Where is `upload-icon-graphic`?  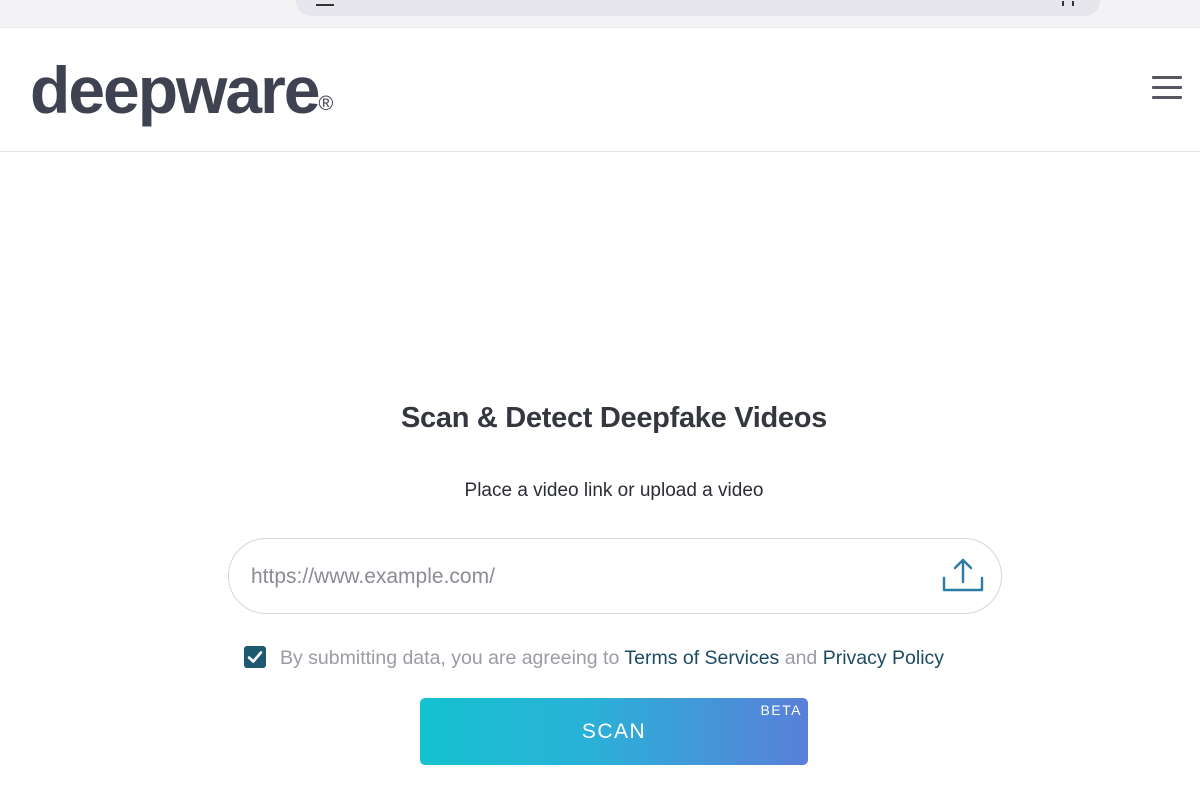
upload-icon-graphic is located at coordinates (963, 575).